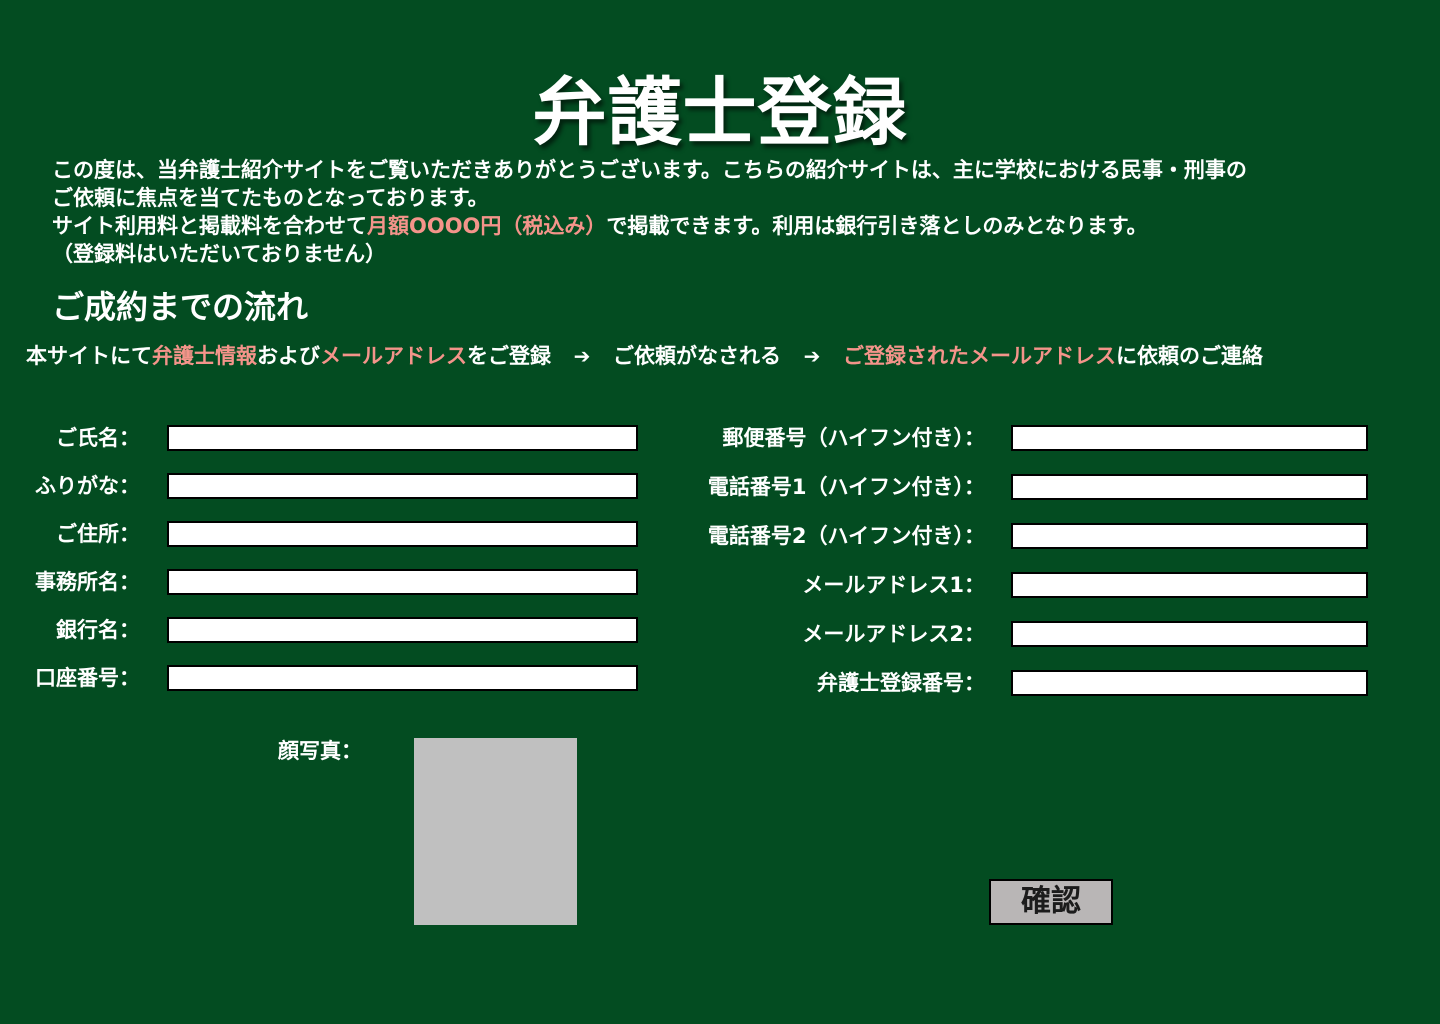 Image resolution: width=1440 pixels, height=1024 pixels. What do you see at coordinates (98, 534) in the screenshot?
I see `address-label: ご住所：` at bounding box center [98, 534].